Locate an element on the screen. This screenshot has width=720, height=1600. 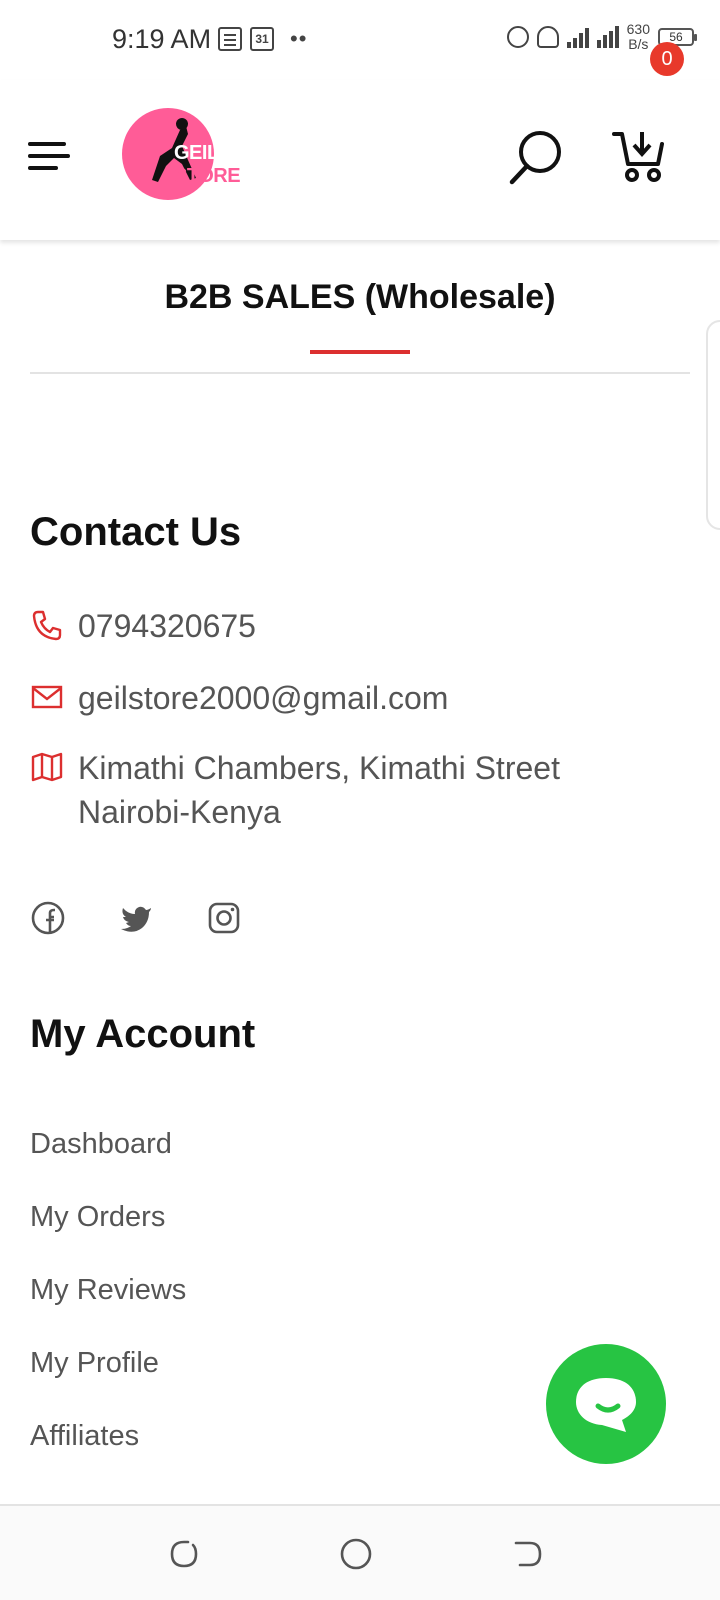
recent-apps-button is located at coordinates (184, 1554).